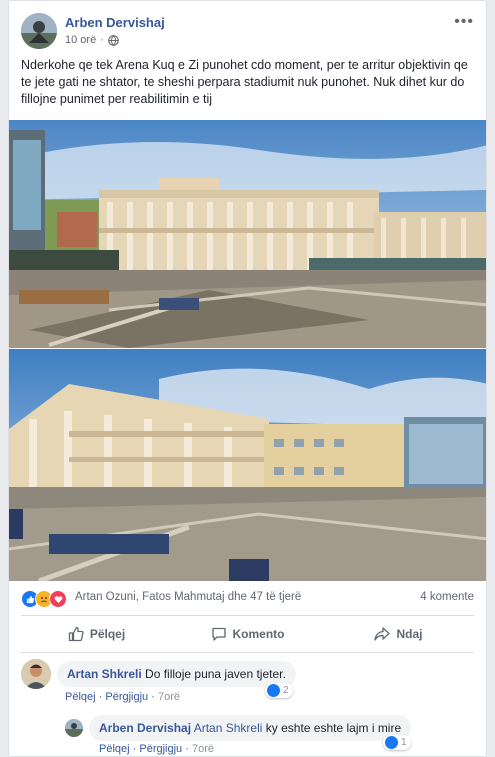 The width and height of the screenshot is (495, 757). I want to click on comment-button-label: Komento, so click(258, 634).